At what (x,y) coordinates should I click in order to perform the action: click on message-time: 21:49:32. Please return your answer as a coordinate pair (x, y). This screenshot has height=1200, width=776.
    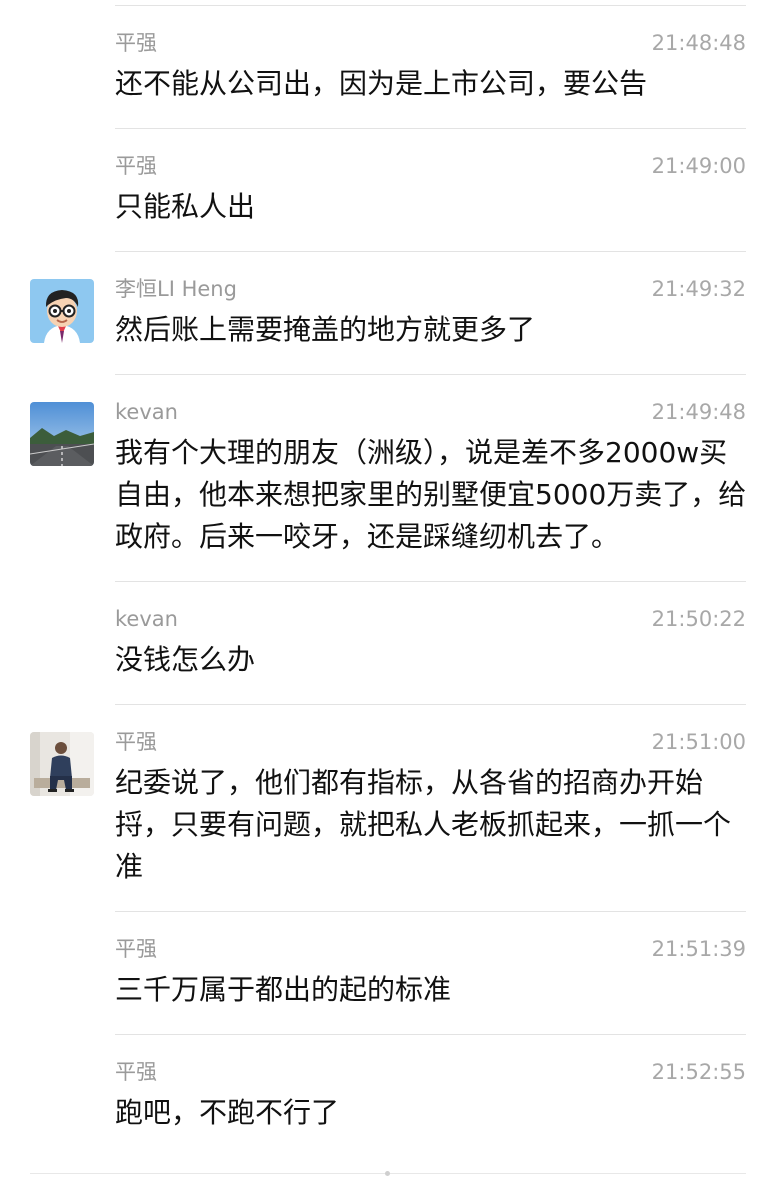
    Looking at the image, I should click on (698, 289).